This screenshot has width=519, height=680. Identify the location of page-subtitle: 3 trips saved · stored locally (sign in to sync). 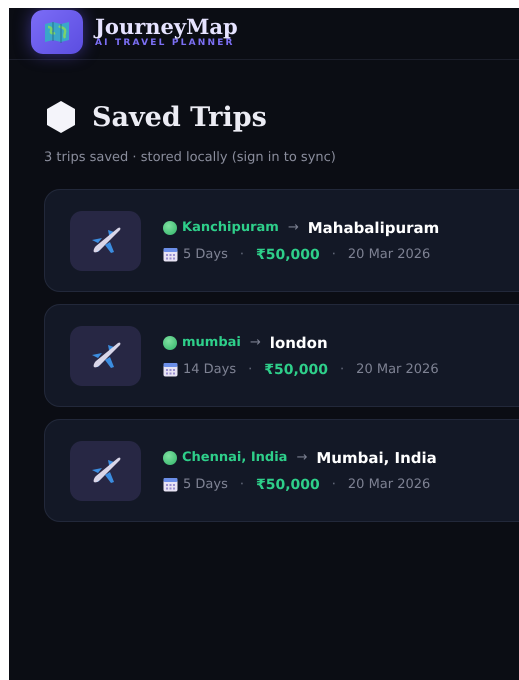
(190, 157).